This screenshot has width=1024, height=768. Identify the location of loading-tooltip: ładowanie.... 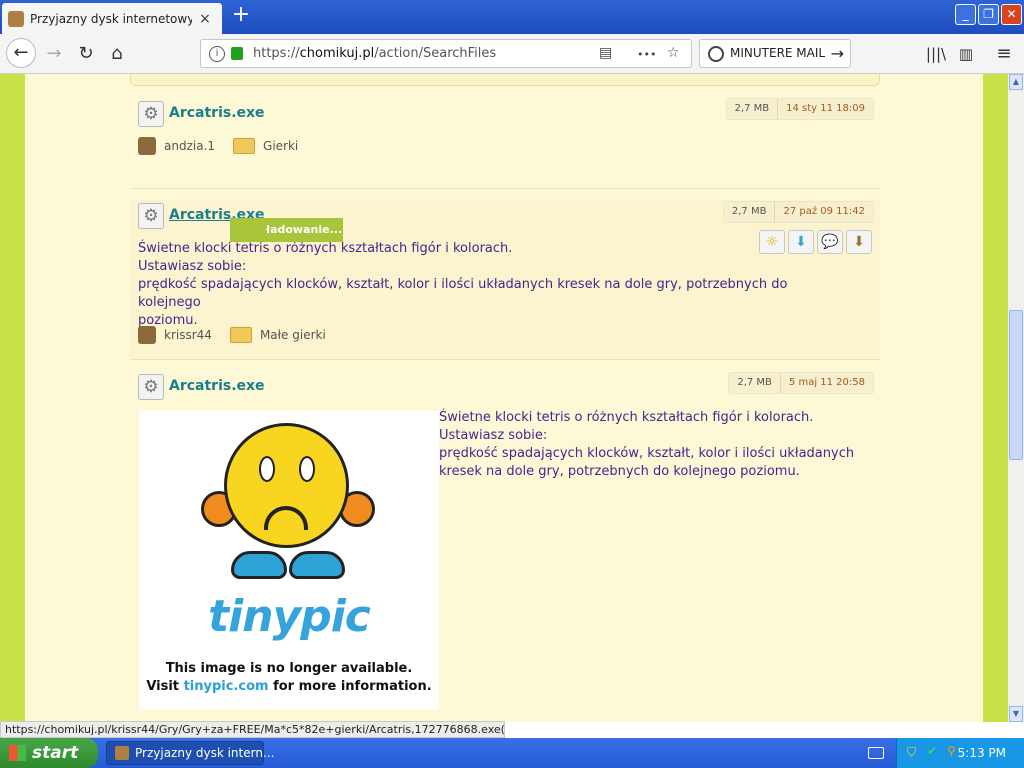
(286, 230).